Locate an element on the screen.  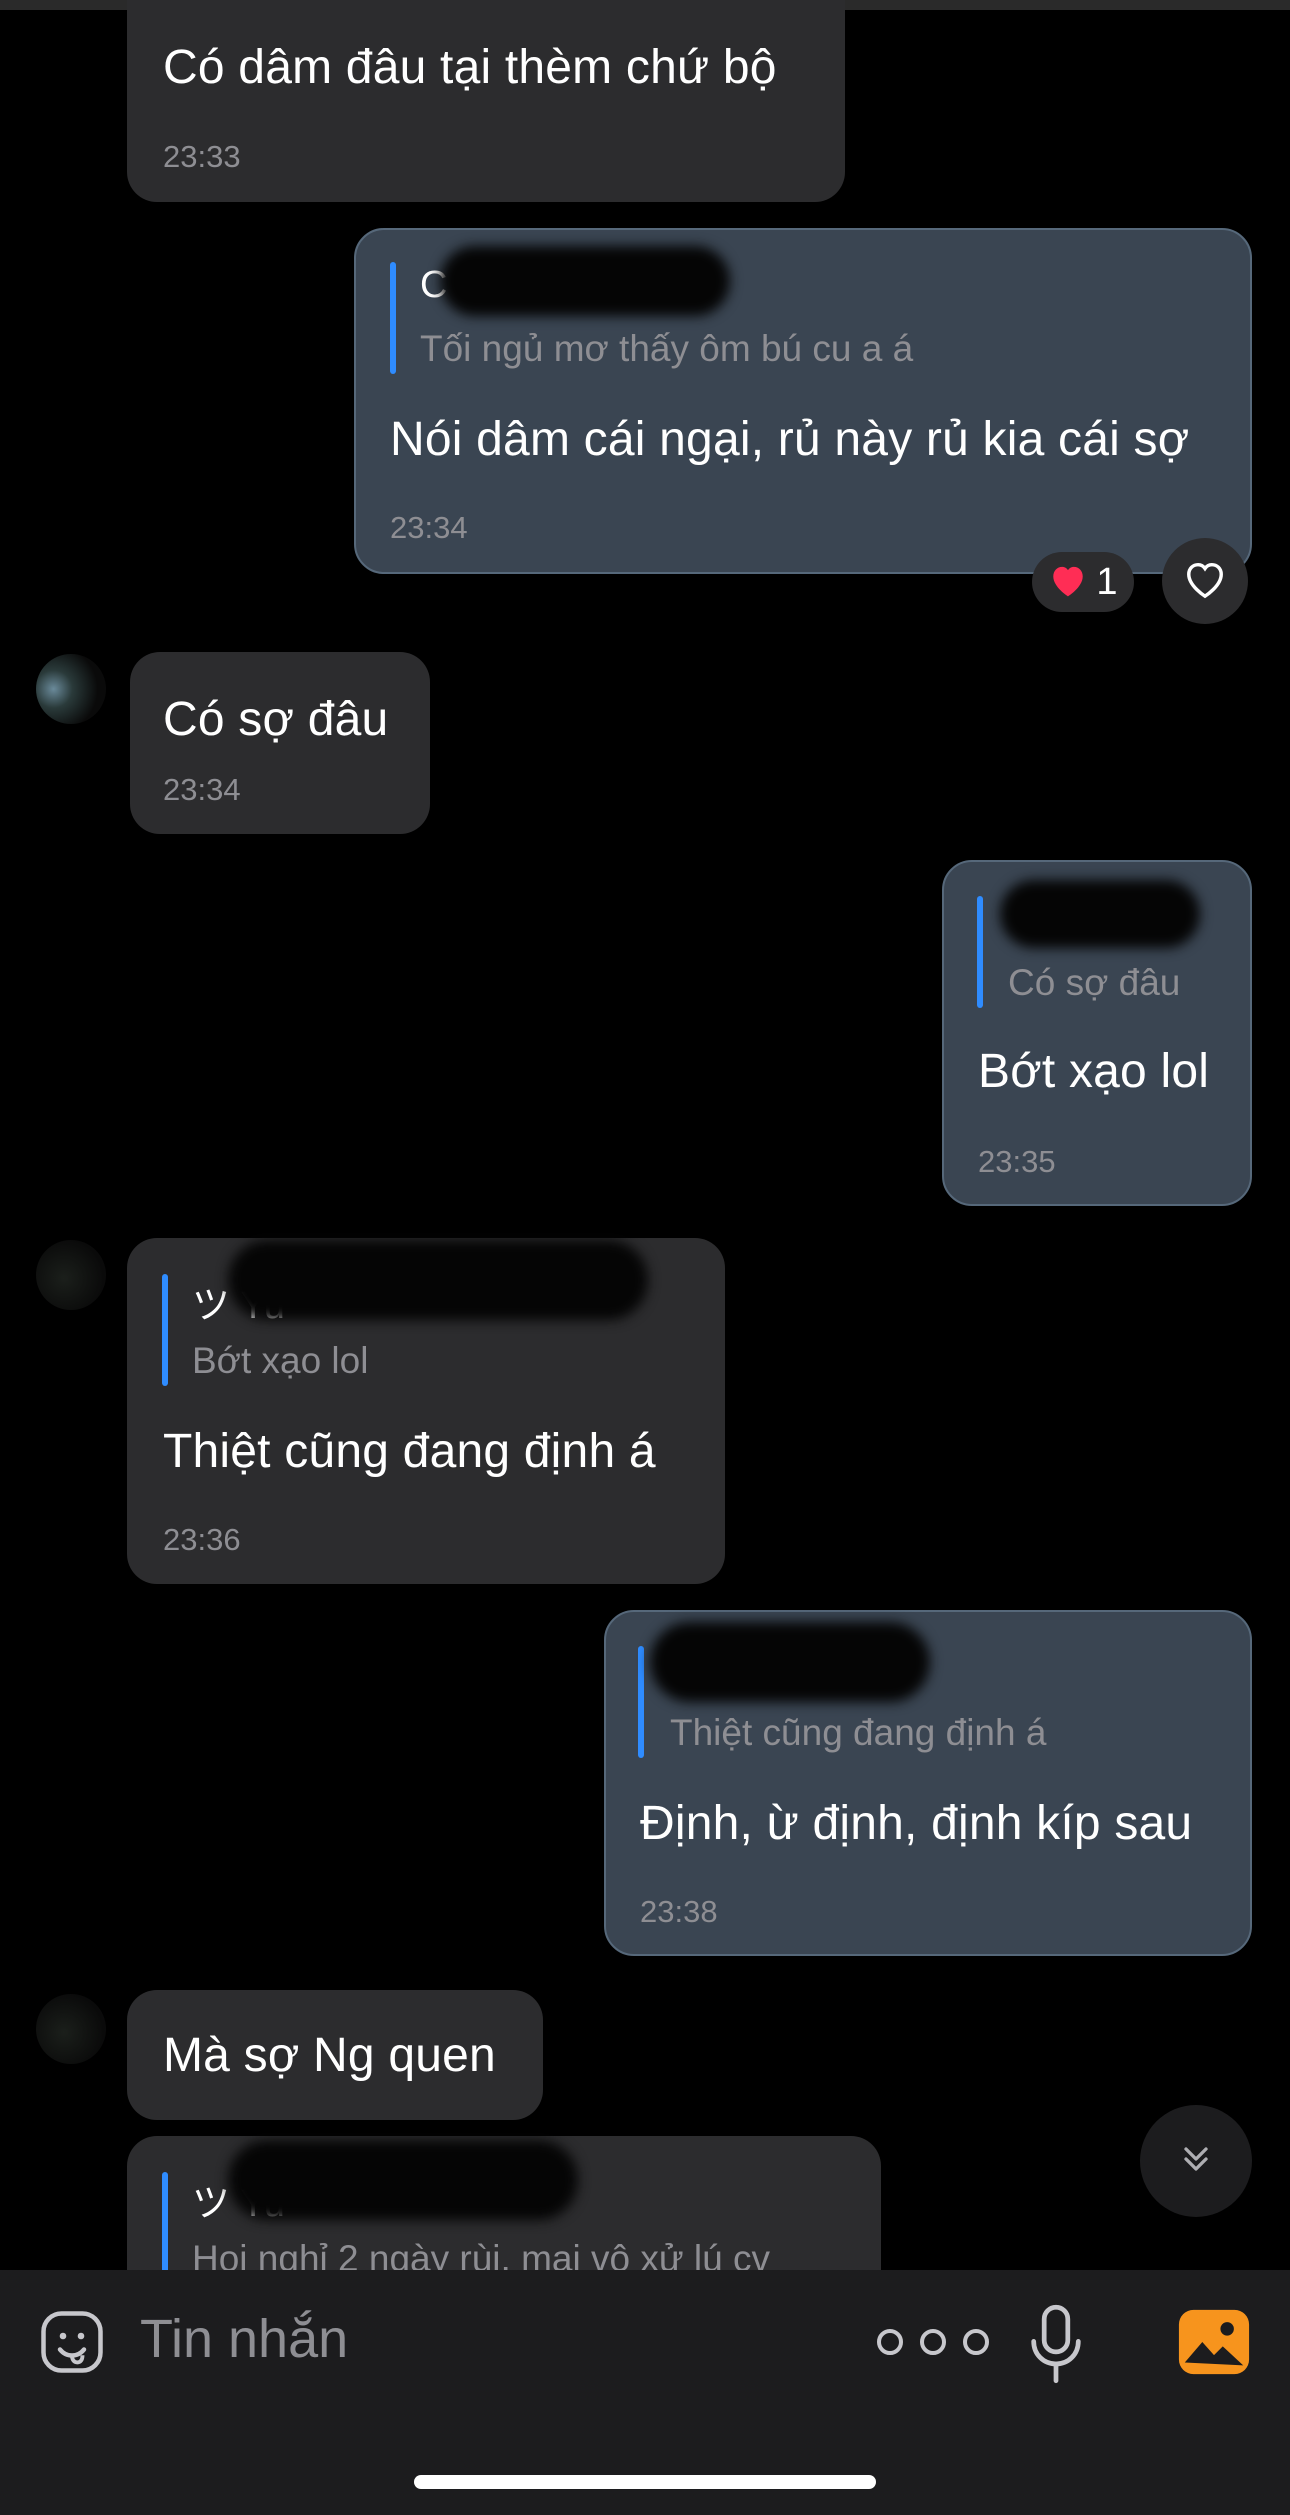
scroll-to-bottom-button is located at coordinates (1196, 2161).